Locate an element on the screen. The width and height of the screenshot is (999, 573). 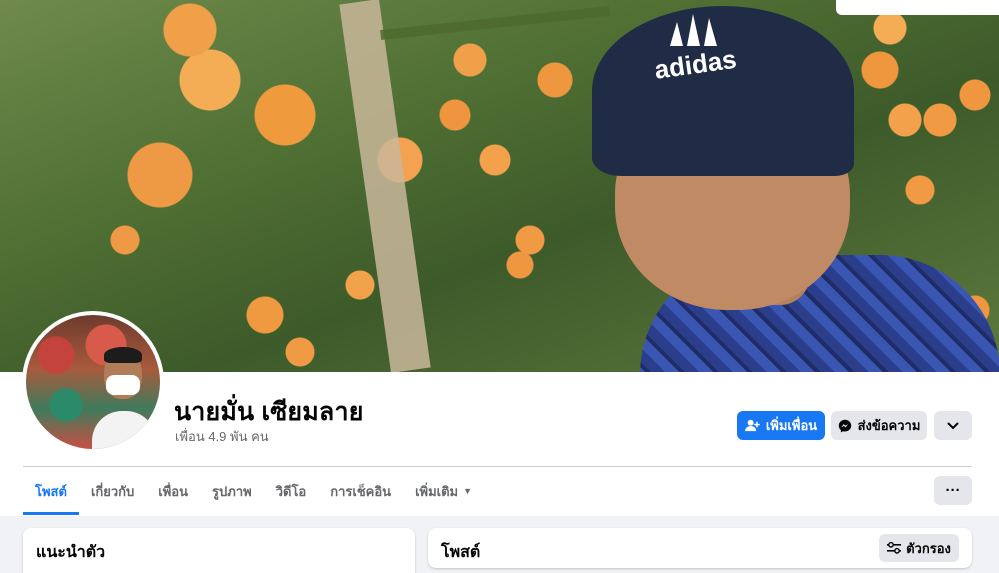
tab-friends: เพื่อน is located at coordinates (173, 491).